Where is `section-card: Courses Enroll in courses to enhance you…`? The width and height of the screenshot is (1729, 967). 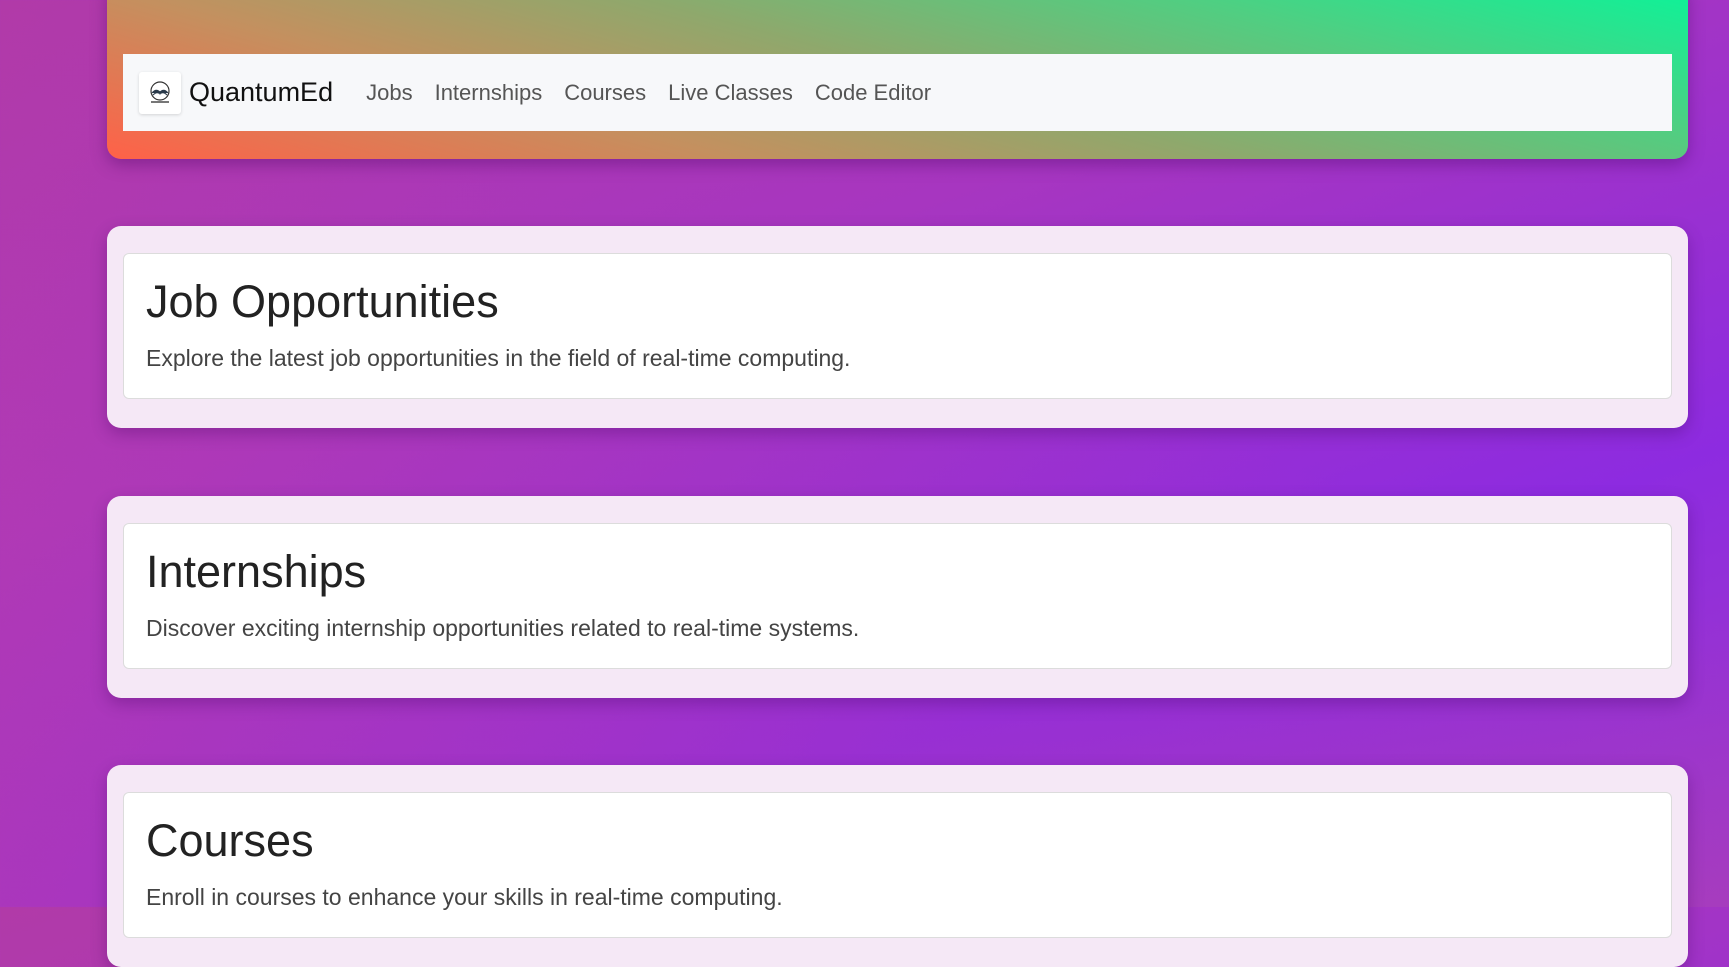
section-card: Courses Enroll in courses to enhance you… is located at coordinates (897, 865).